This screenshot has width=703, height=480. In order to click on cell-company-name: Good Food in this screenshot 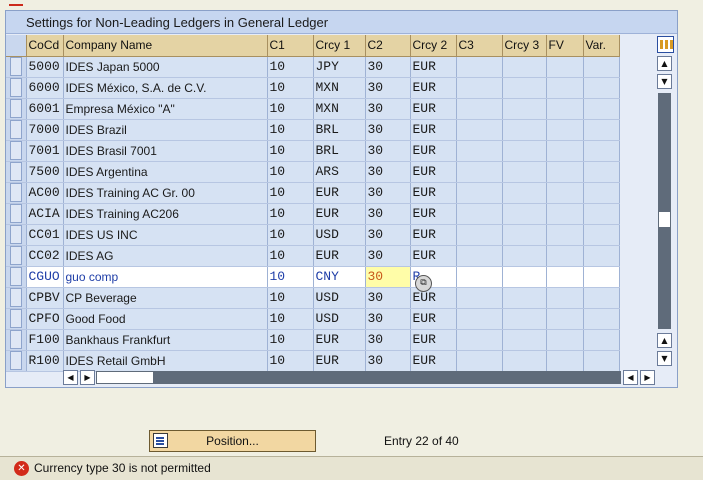, I will do `click(165, 319)`.